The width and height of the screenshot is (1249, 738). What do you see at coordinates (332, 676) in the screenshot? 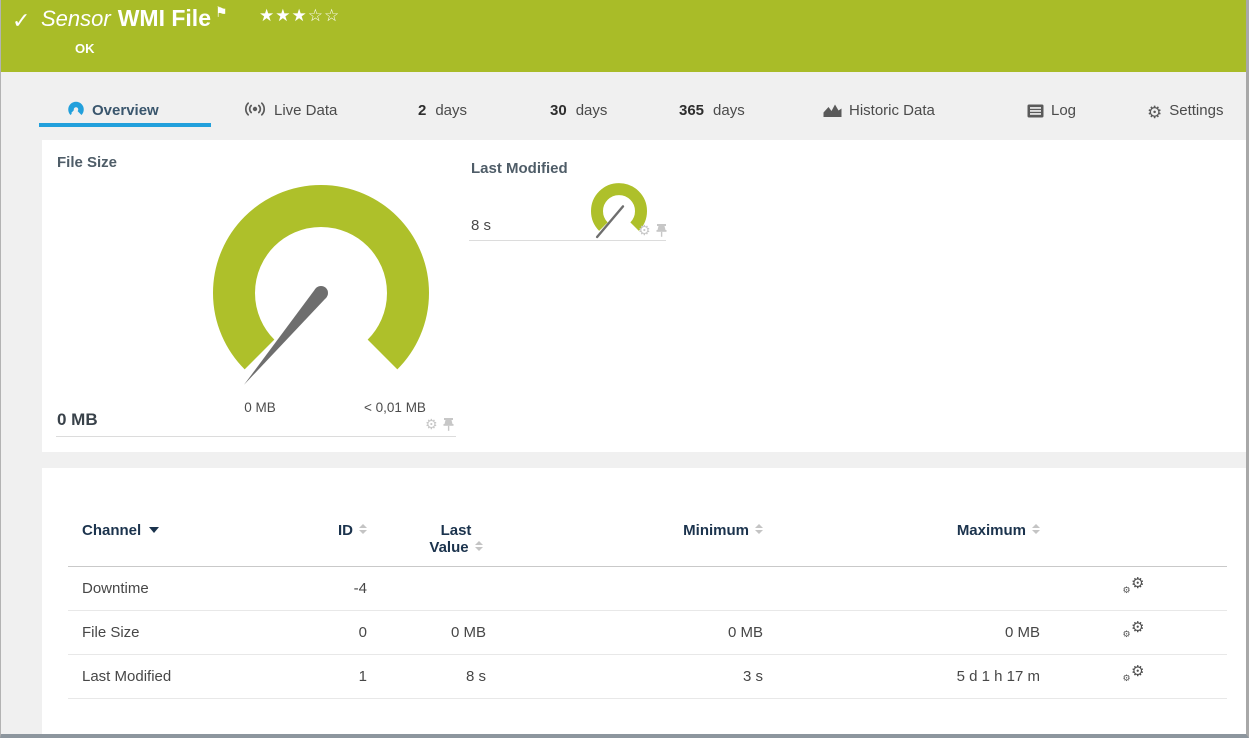
I see `channel-id: 1` at bounding box center [332, 676].